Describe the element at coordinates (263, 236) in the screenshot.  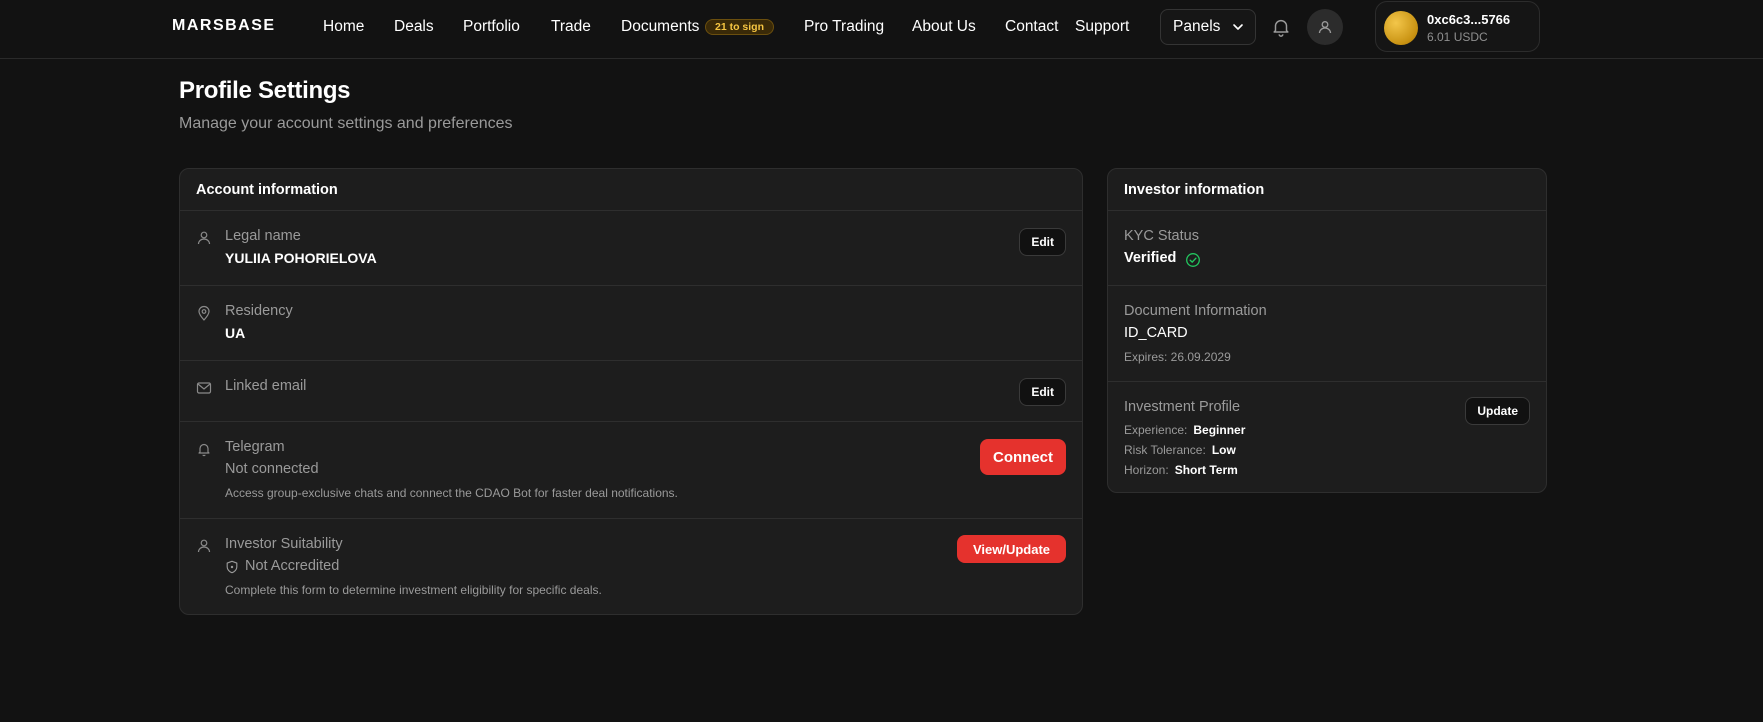
I see `legal-name-label: Legal name` at that location.